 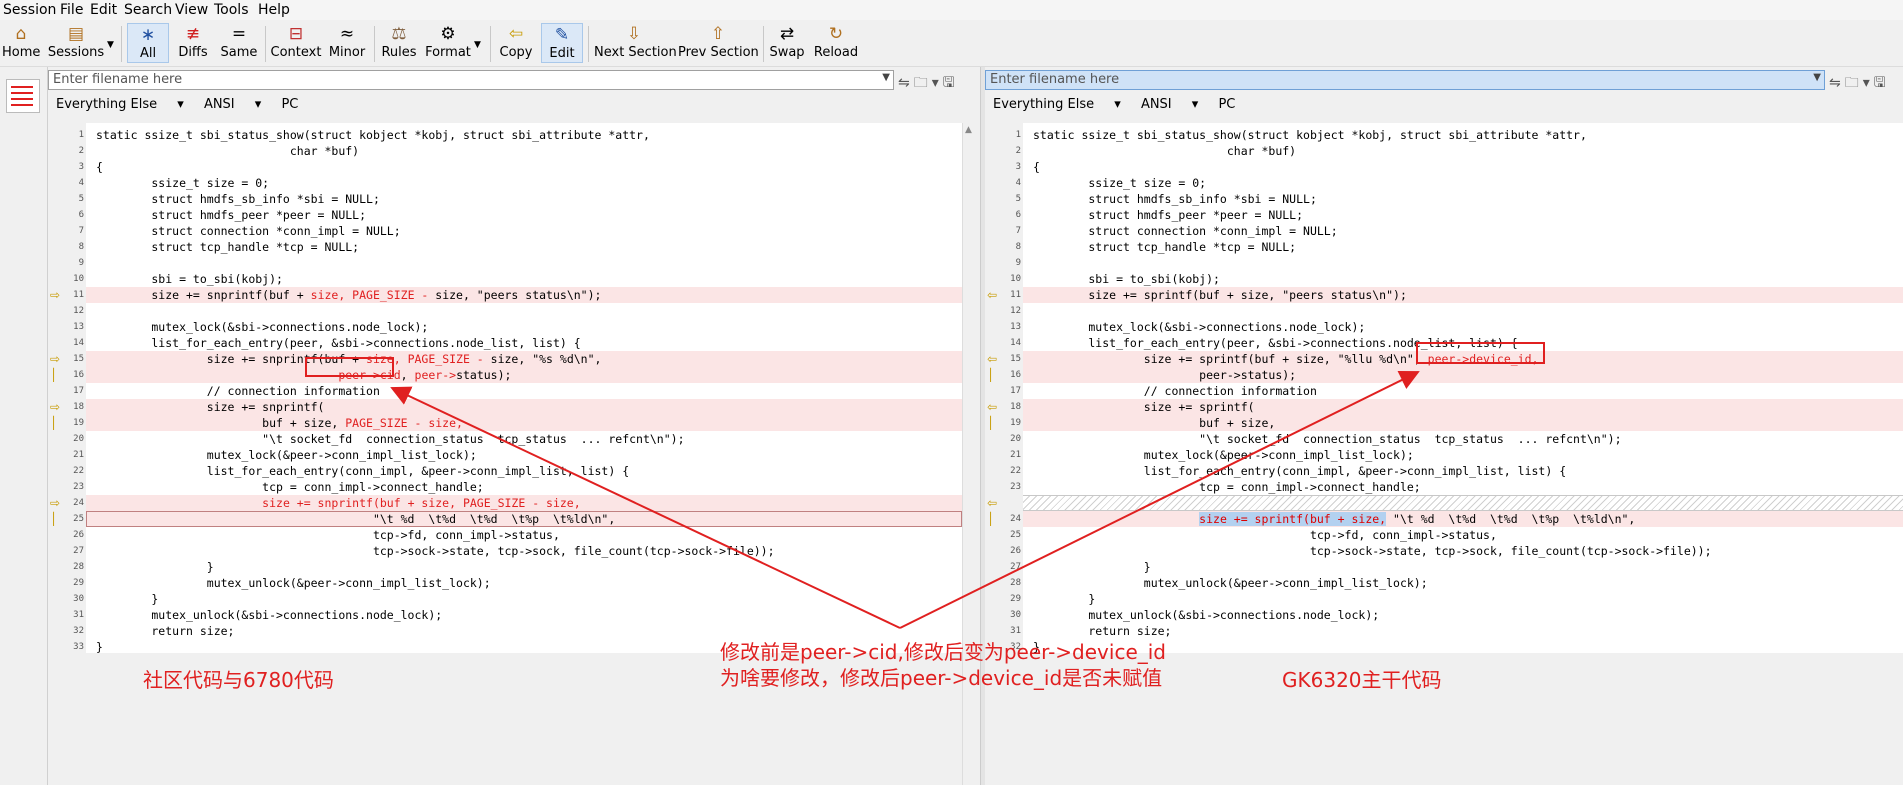 What do you see at coordinates (103, 10) in the screenshot?
I see `menu-edit: Edit` at bounding box center [103, 10].